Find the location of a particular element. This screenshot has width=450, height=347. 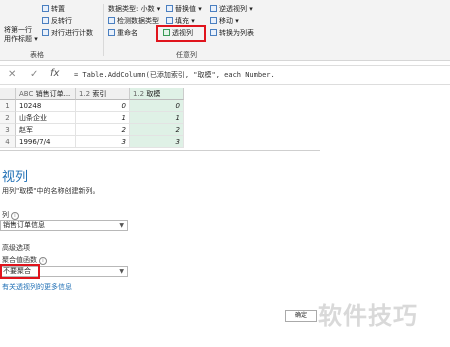

column-header-label: 索引 is located at coordinates (99, 94).